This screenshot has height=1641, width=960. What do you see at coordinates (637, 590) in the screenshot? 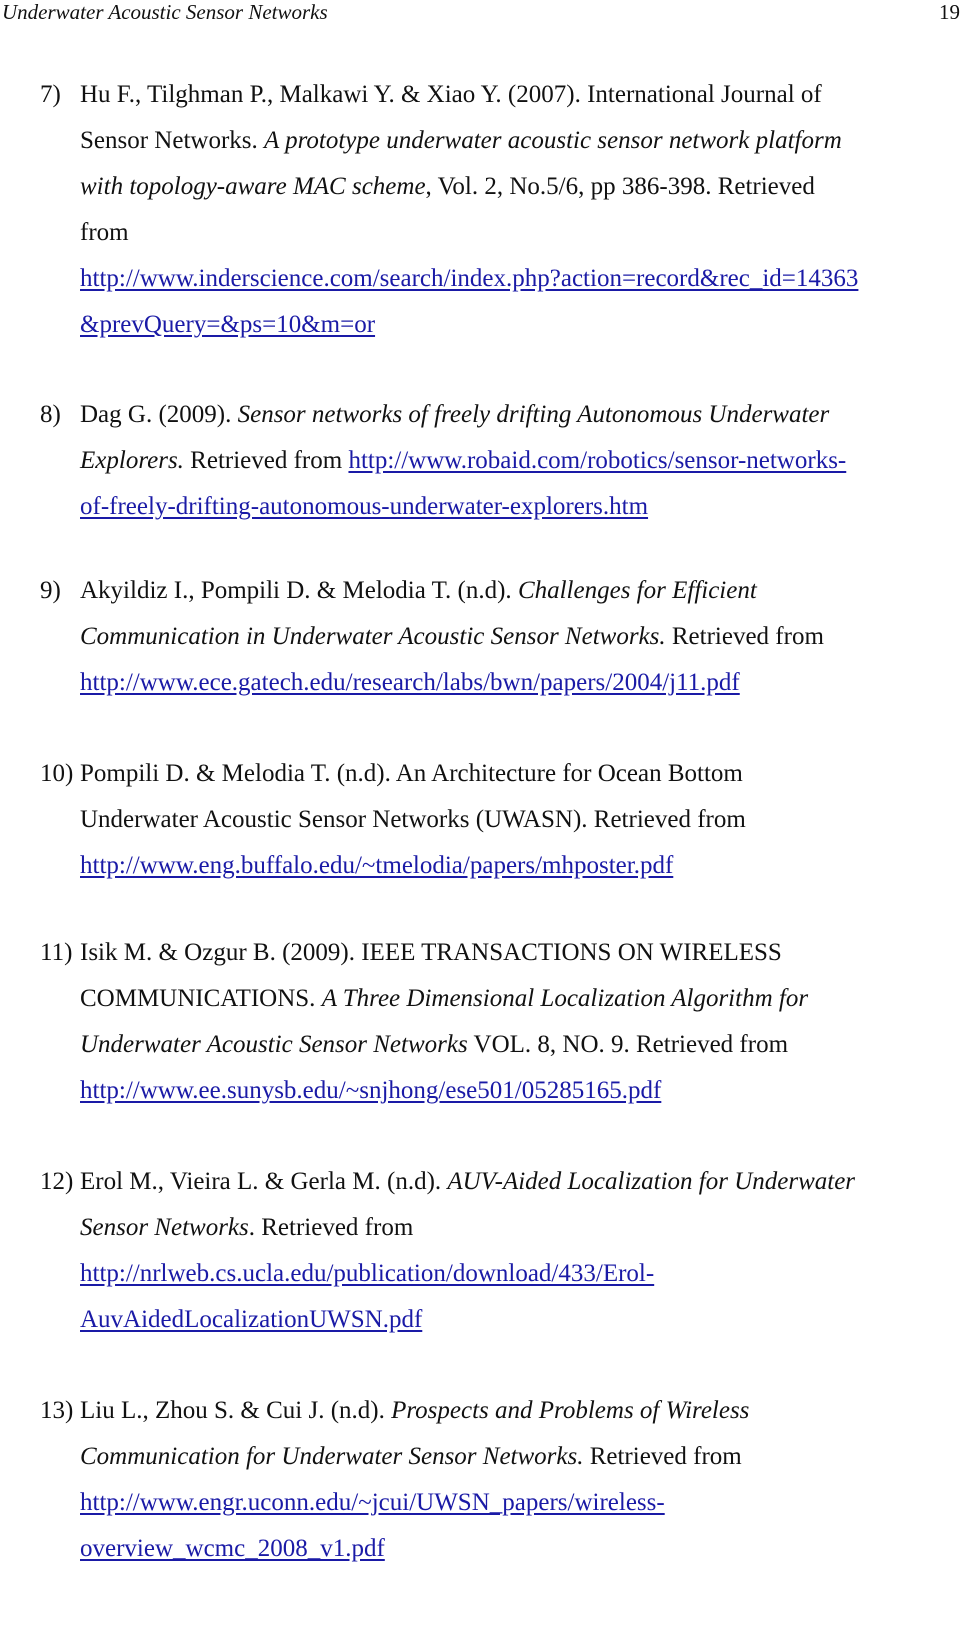
I see `reference-title-italic: Challenges for Efficient` at bounding box center [637, 590].